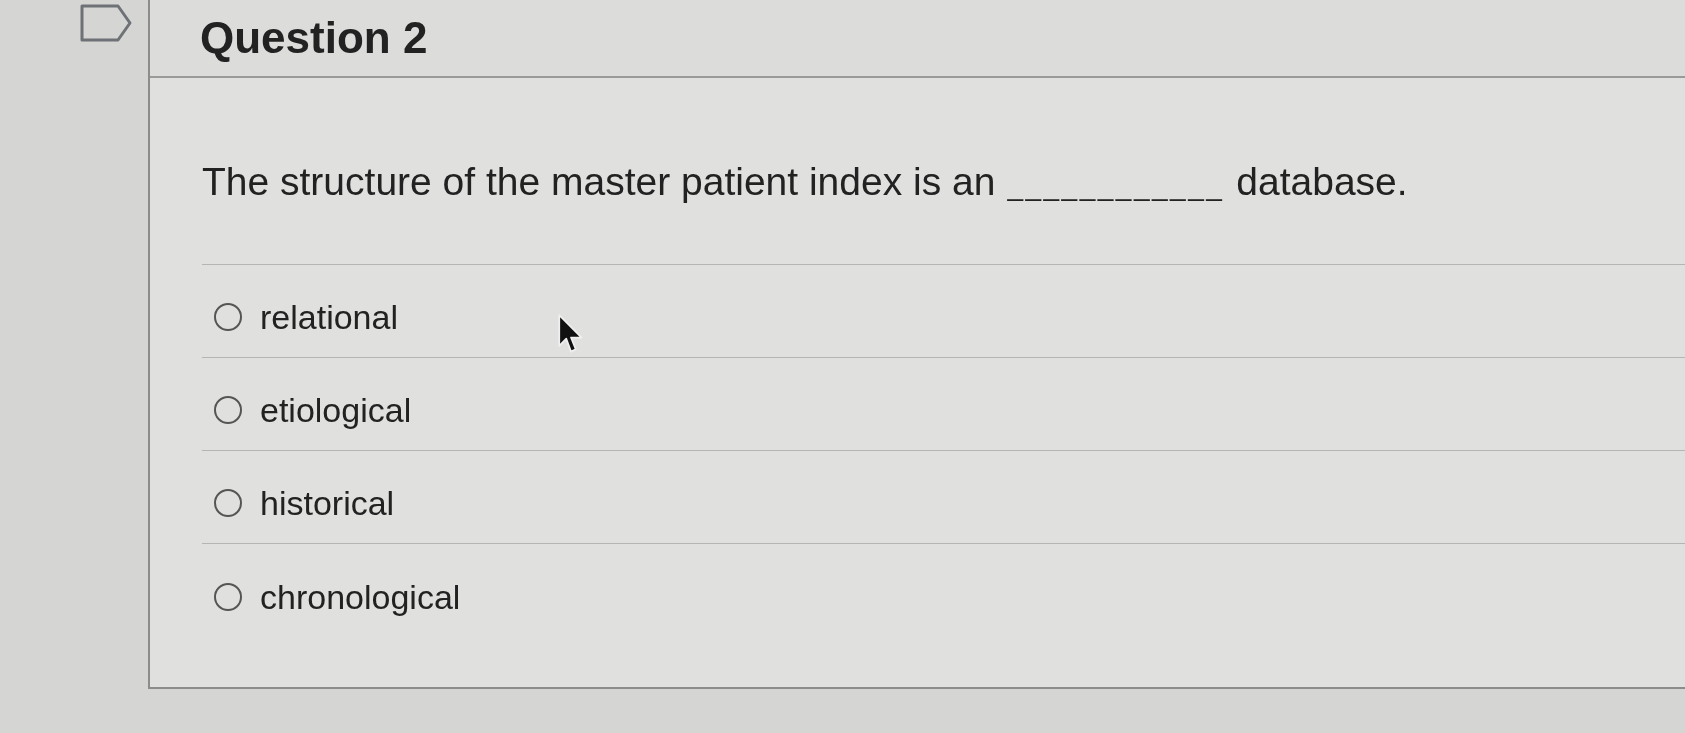 This screenshot has height=733, width=1685. I want to click on question-text: database., so click(1322, 181).